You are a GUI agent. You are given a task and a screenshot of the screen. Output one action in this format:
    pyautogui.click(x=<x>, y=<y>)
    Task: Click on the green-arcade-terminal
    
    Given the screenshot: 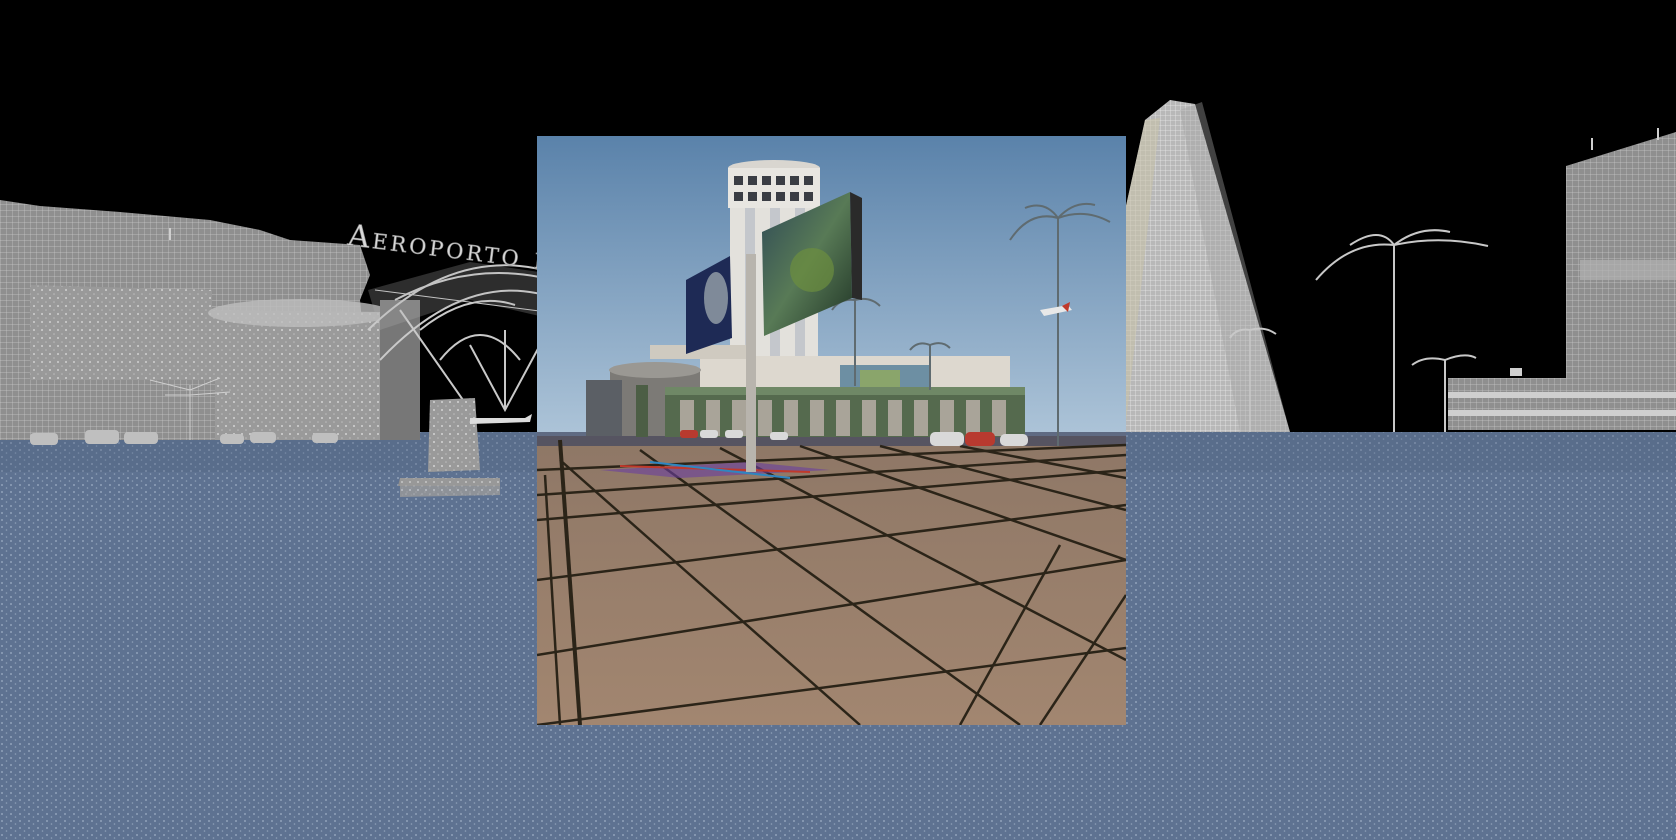 What is the action you would take?
    pyautogui.click(x=830, y=411)
    